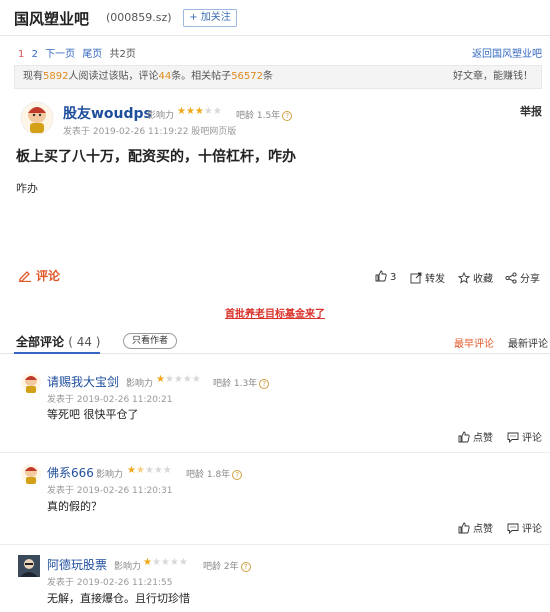 The image size is (550, 612). What do you see at coordinates (33, 76) in the screenshot?
I see `stats-prefix: 现有` at bounding box center [33, 76].